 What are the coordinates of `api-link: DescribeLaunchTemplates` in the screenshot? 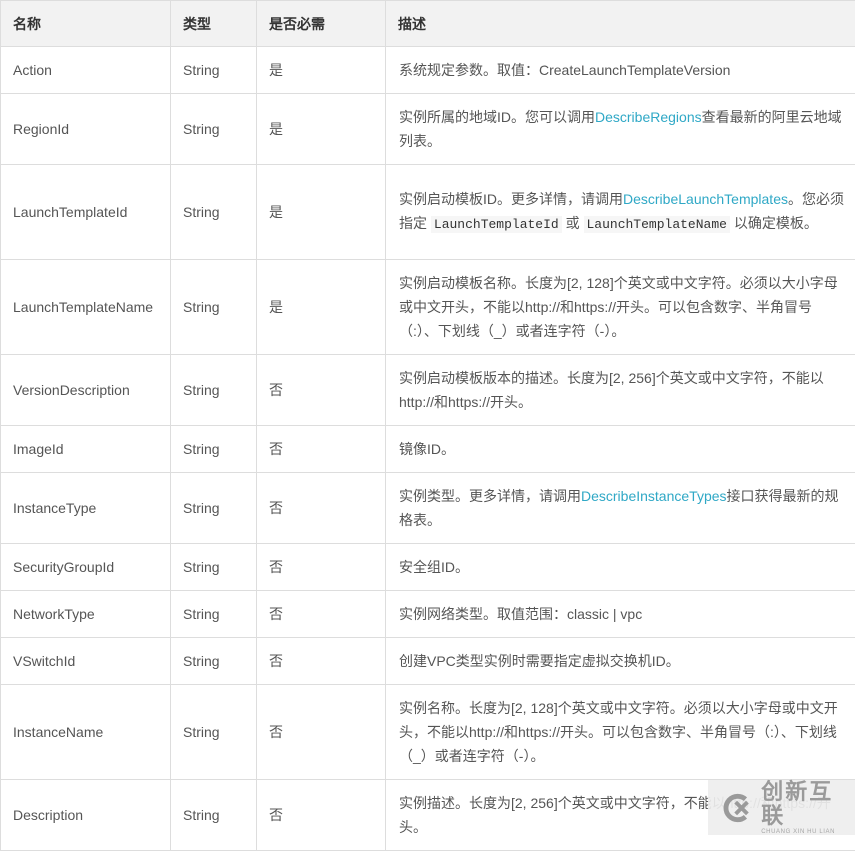 It's located at (705, 199).